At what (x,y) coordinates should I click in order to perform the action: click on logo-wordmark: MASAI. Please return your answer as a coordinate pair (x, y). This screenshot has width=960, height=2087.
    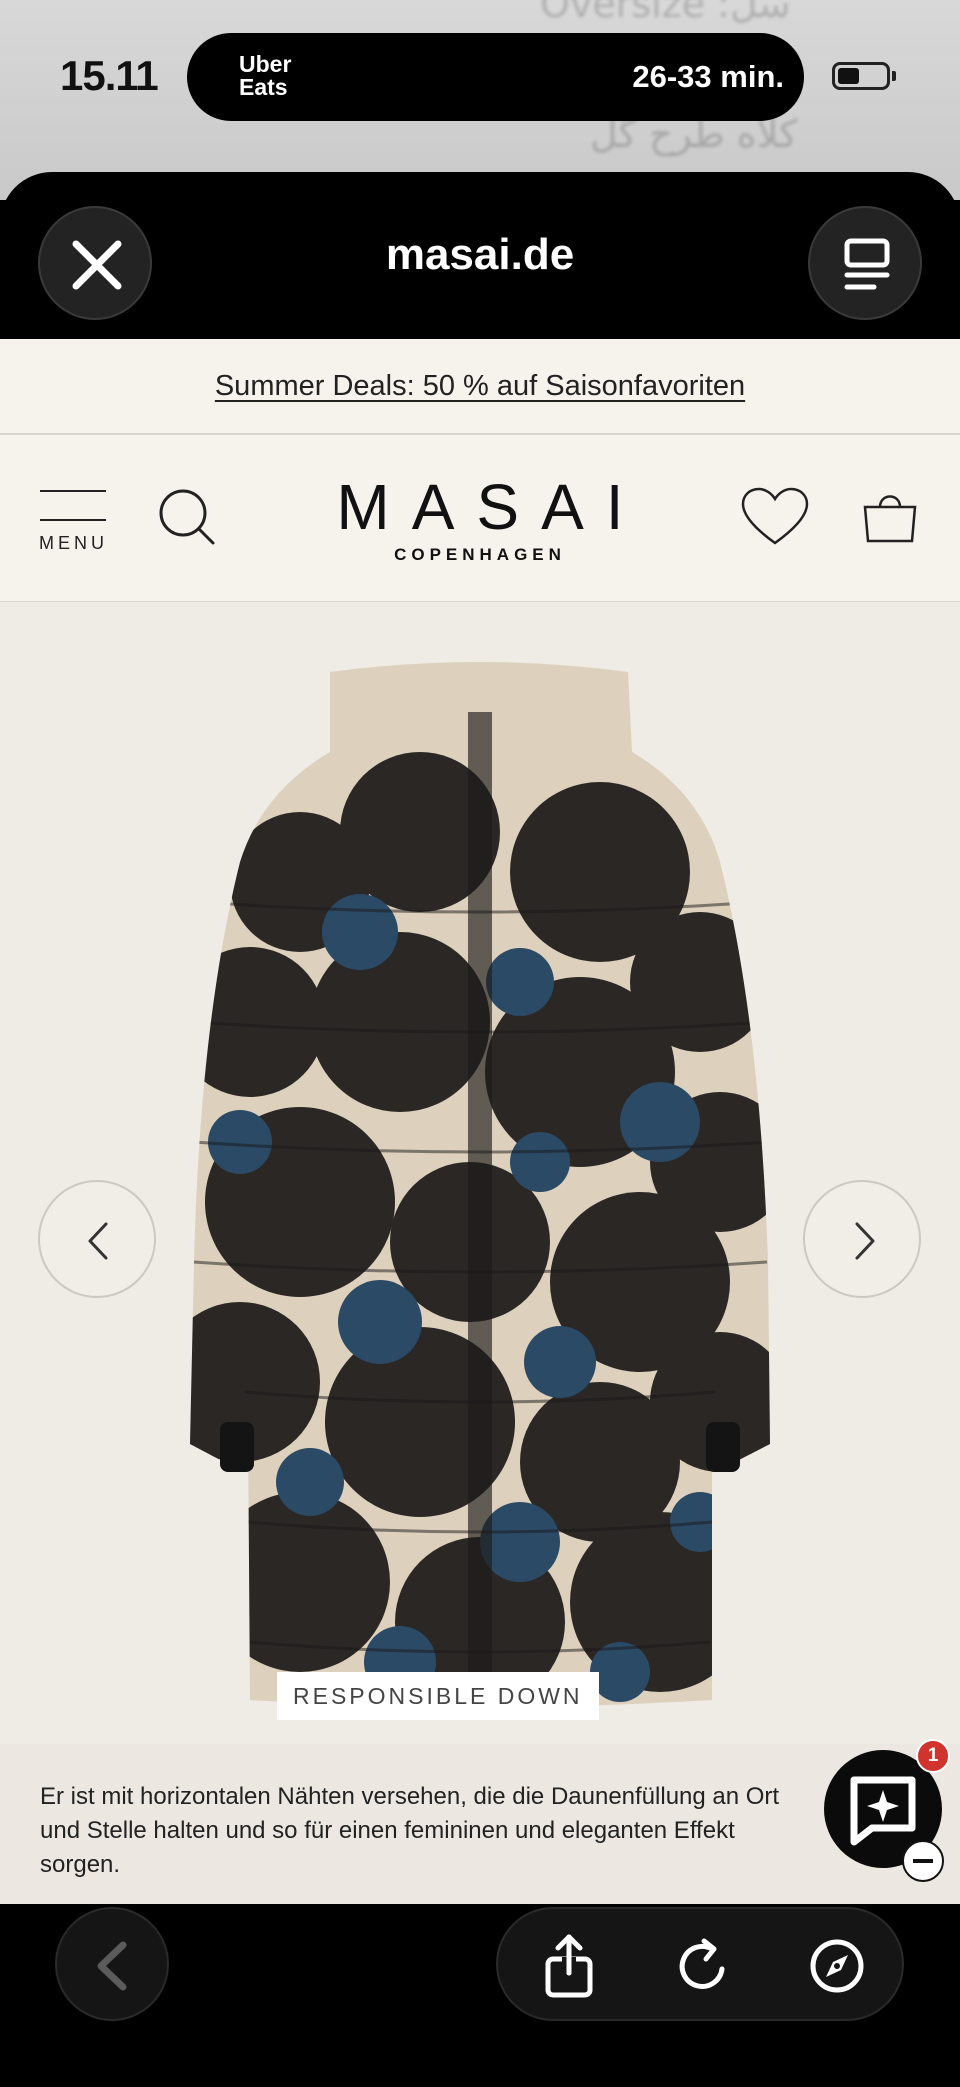
    Looking at the image, I should click on (491, 507).